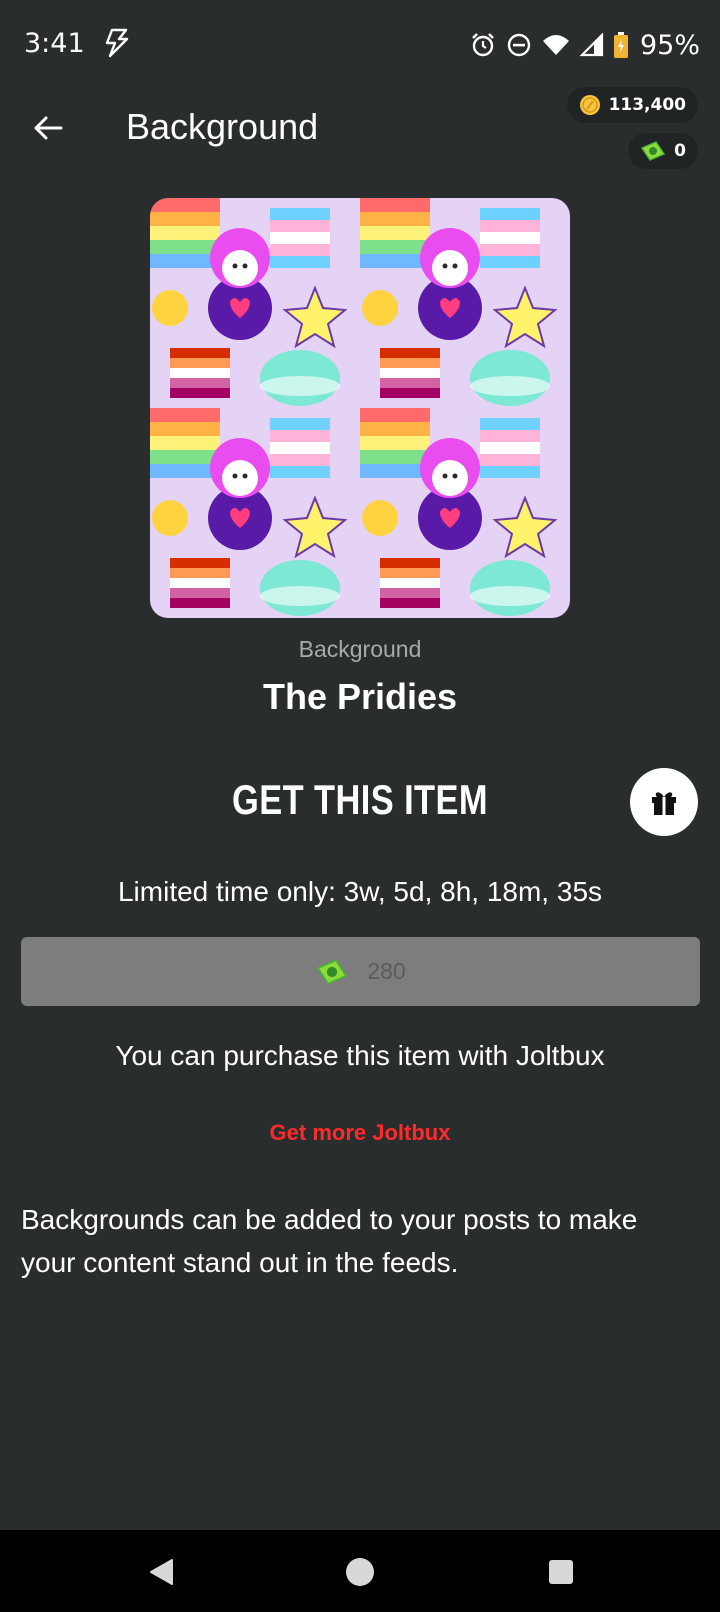  I want to click on dnd-icon, so click(519, 45).